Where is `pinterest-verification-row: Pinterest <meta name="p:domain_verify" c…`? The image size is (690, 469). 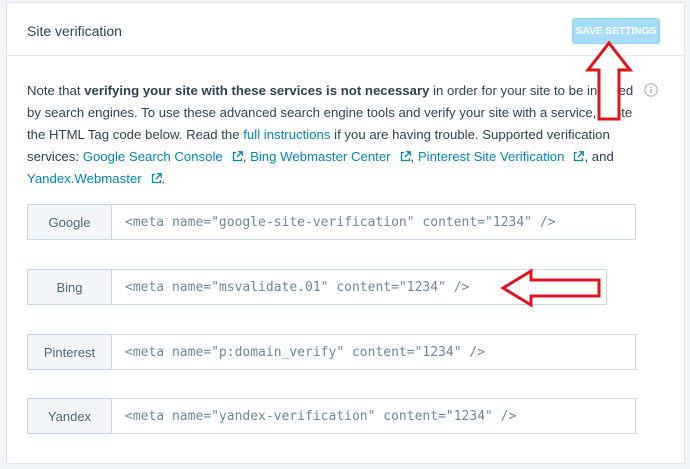
pinterest-verification-row: Pinterest <meta name="p:domain_verify" c… is located at coordinates (331, 352).